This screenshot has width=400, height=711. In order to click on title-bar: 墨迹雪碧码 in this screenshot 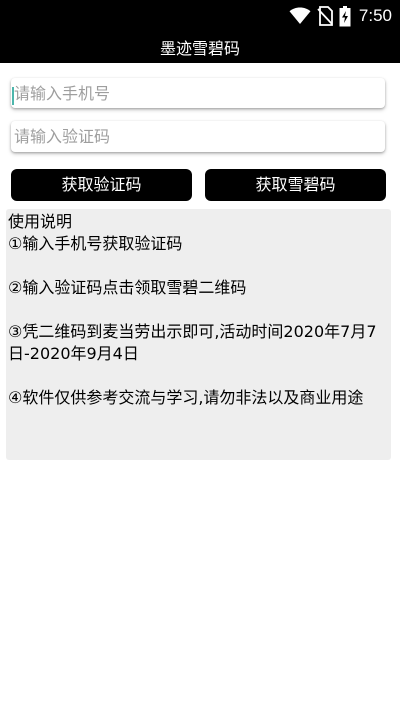, I will do `click(200, 48)`.